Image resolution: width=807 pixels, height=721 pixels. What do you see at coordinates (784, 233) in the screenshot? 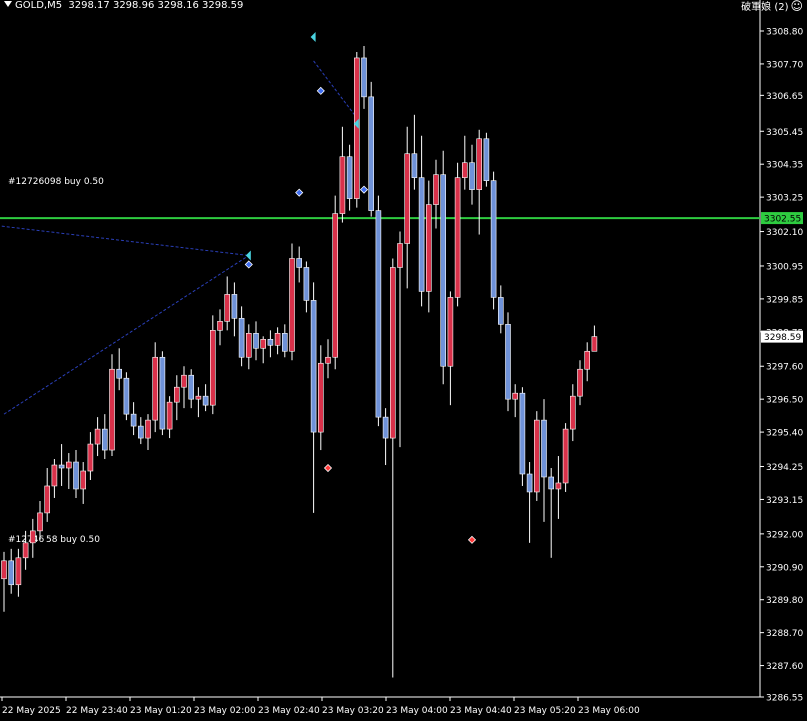
I see `price-tick-label: 3302.10` at bounding box center [784, 233].